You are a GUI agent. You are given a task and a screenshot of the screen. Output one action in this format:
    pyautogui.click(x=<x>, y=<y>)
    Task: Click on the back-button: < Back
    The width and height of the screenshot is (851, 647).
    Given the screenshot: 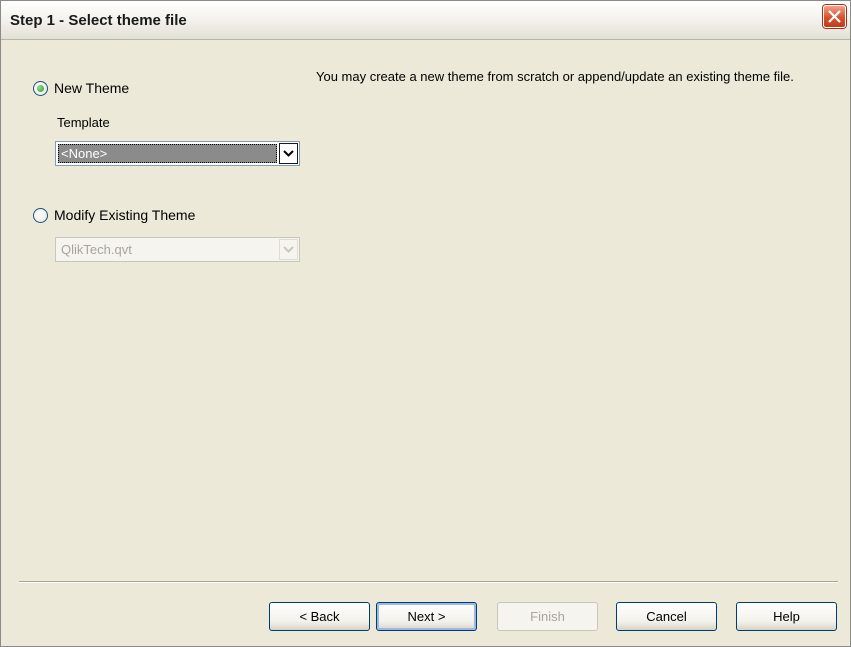 What is the action you would take?
    pyautogui.click(x=319, y=616)
    